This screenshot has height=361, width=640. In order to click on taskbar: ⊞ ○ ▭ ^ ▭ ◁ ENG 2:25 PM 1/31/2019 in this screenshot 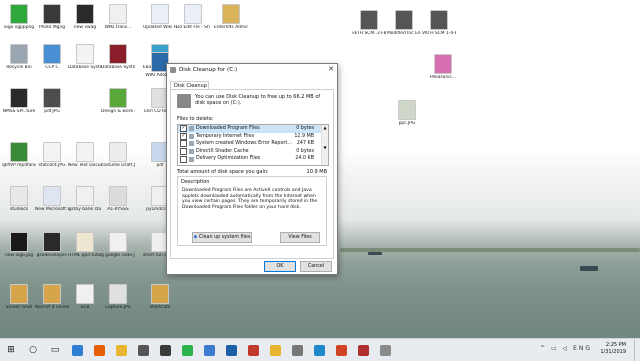, I will do `click(320, 349)`.